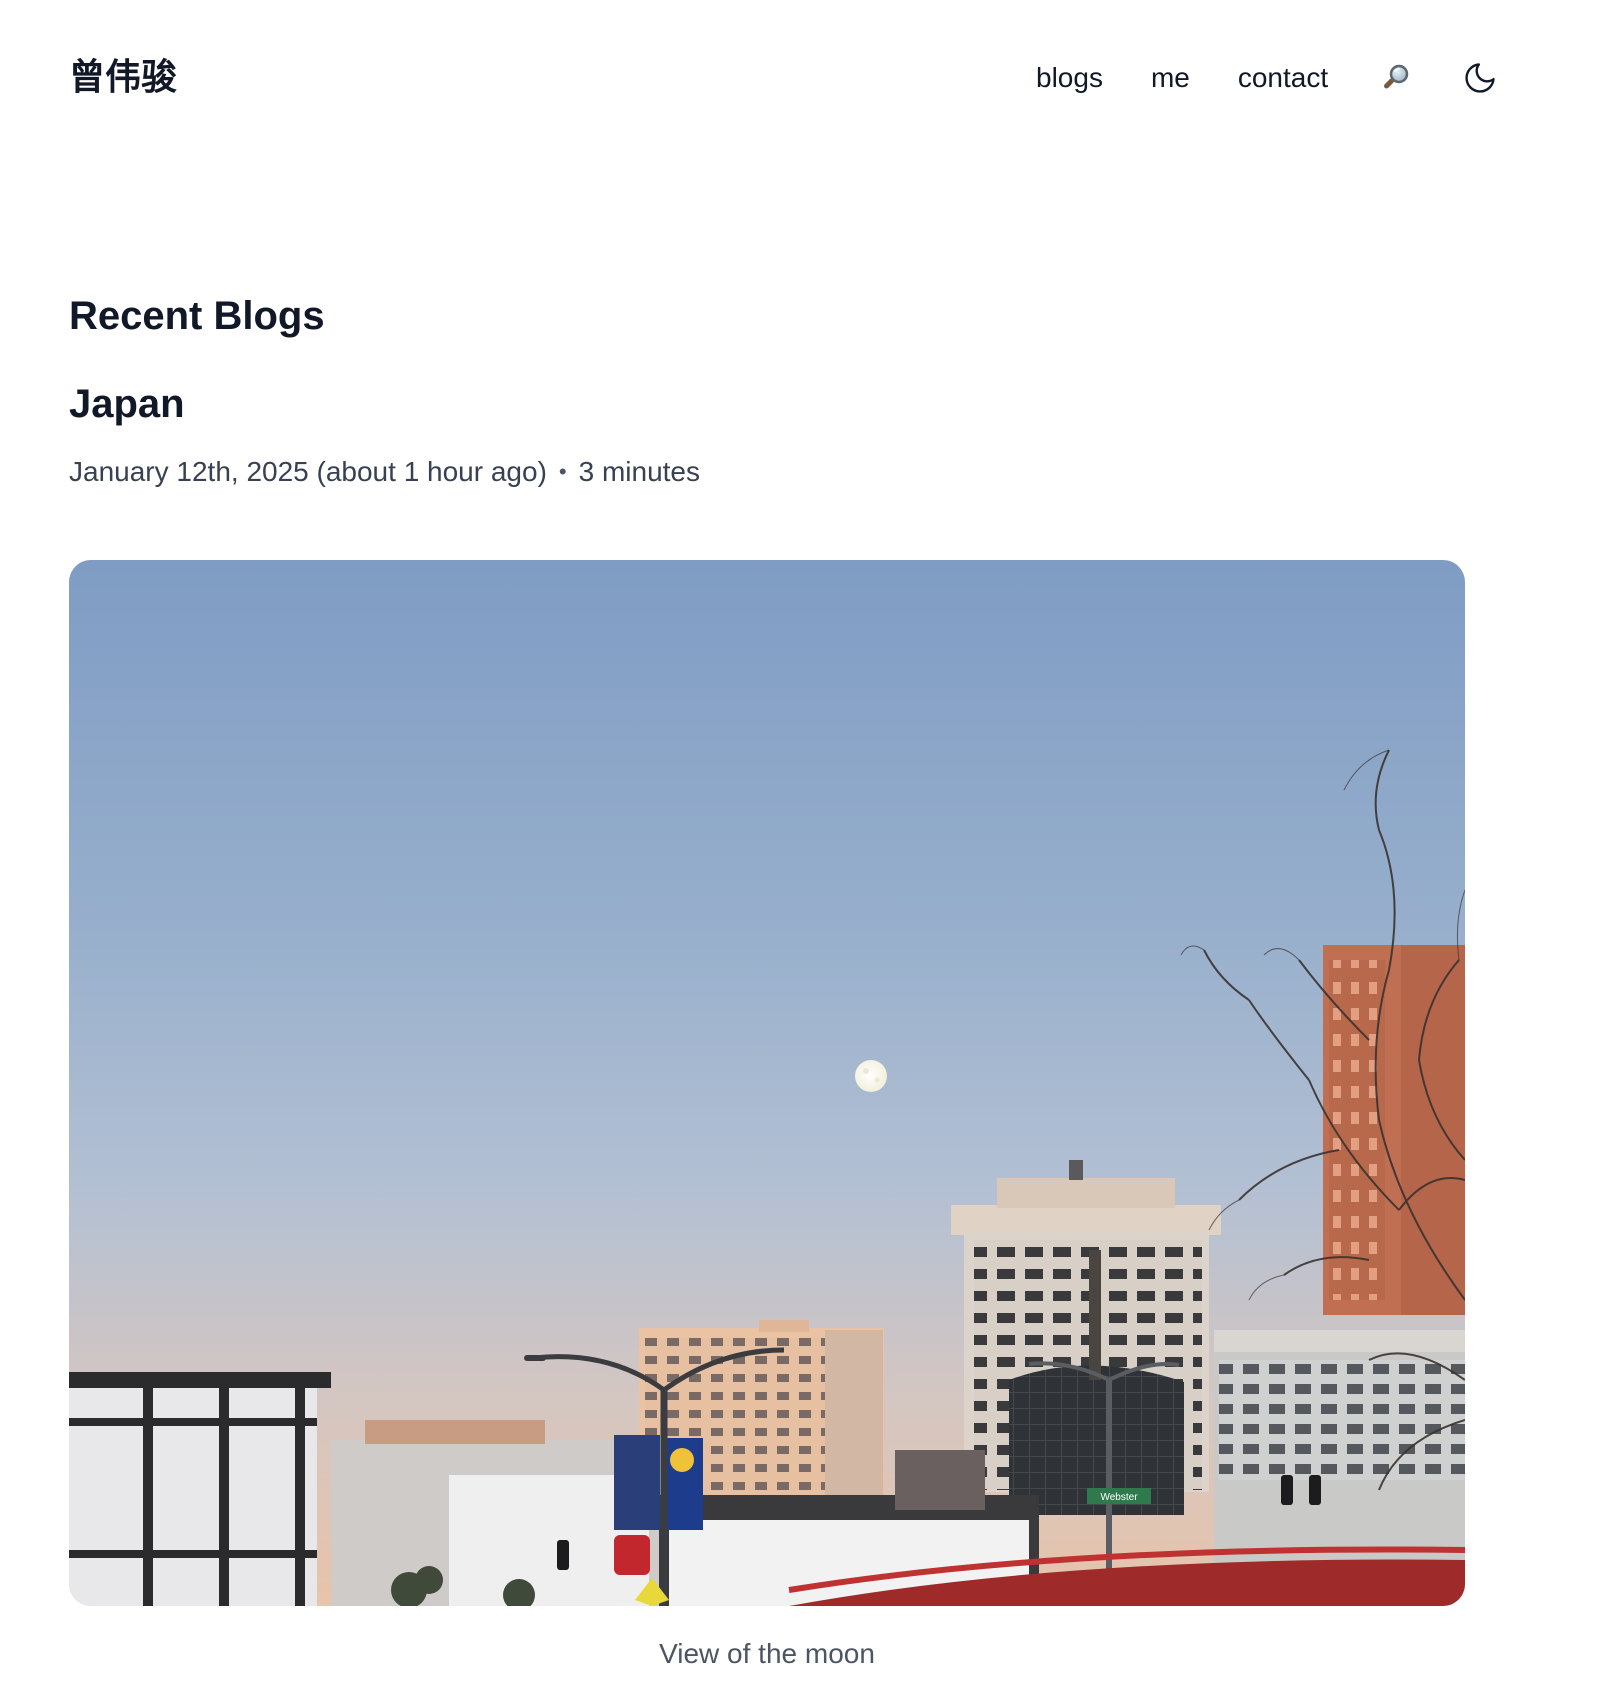 Image resolution: width=1622 pixels, height=1706 pixels. I want to click on main-nav: blogs me contact, so click(1268, 78).